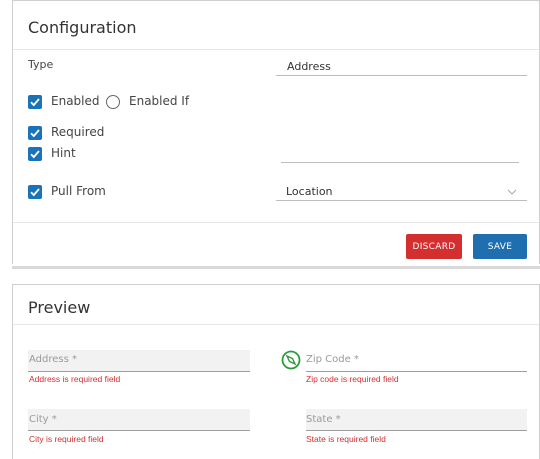 The image size is (540, 459). Describe the element at coordinates (113, 102) in the screenshot. I see `enabled-if-radio` at that location.